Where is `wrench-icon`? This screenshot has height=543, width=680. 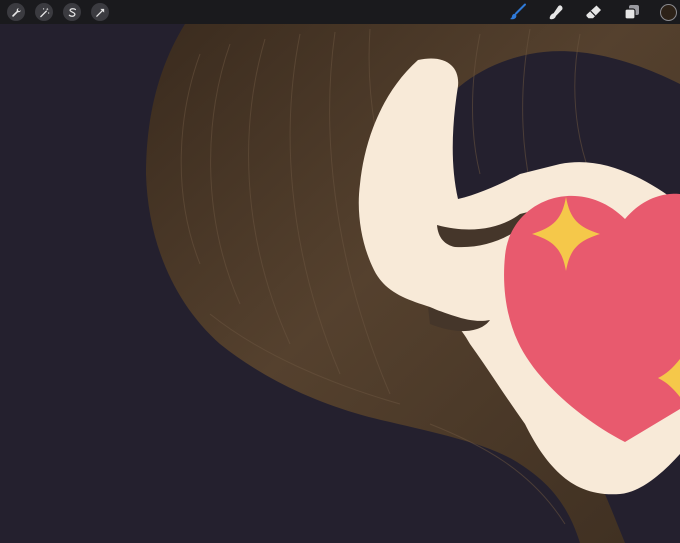
wrench-icon is located at coordinates (16, 12).